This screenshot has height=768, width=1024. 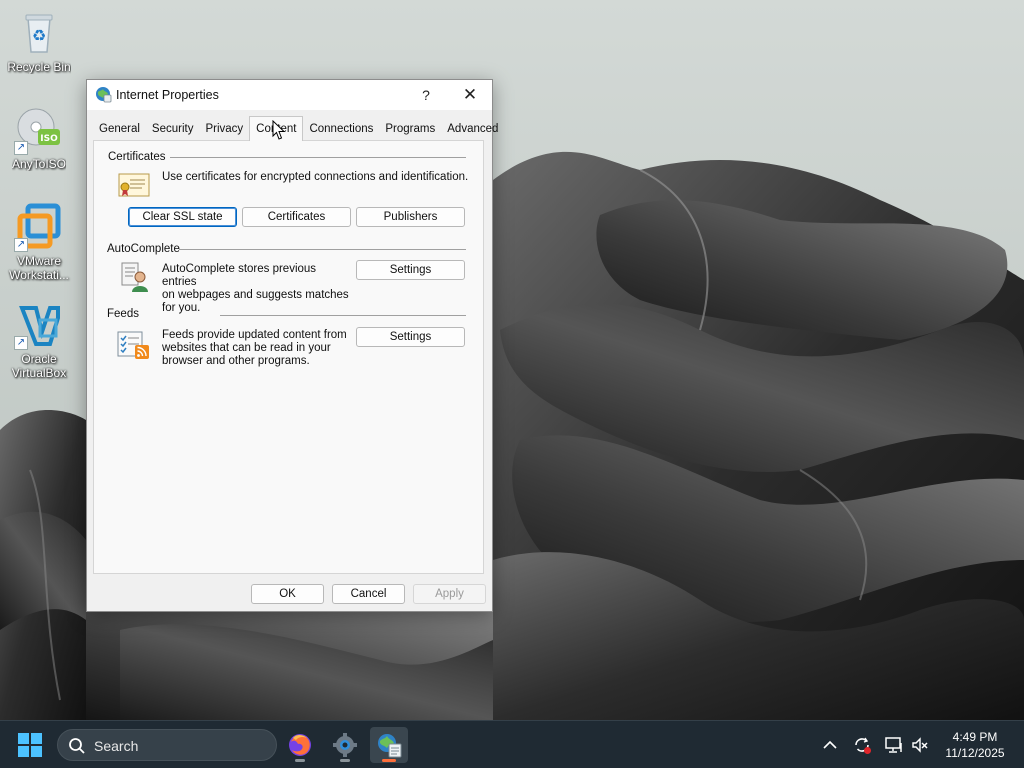 What do you see at coordinates (49, 139) in the screenshot?
I see `iso-badge: ISO` at bounding box center [49, 139].